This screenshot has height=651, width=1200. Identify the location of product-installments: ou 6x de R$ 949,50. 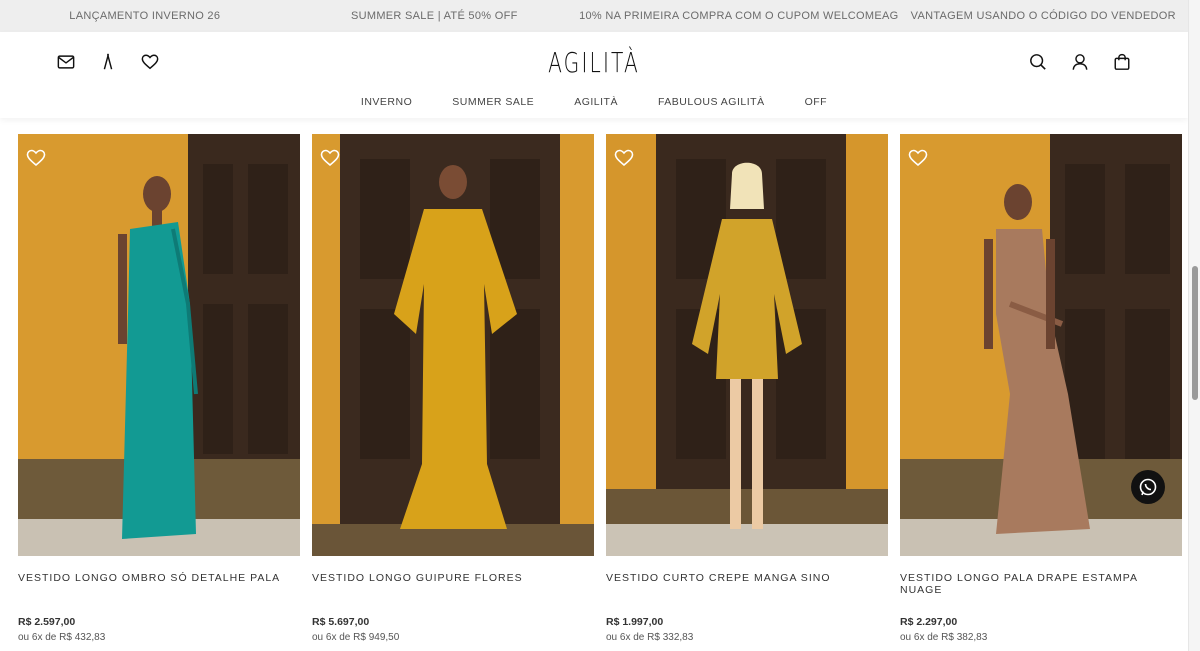
(356, 637).